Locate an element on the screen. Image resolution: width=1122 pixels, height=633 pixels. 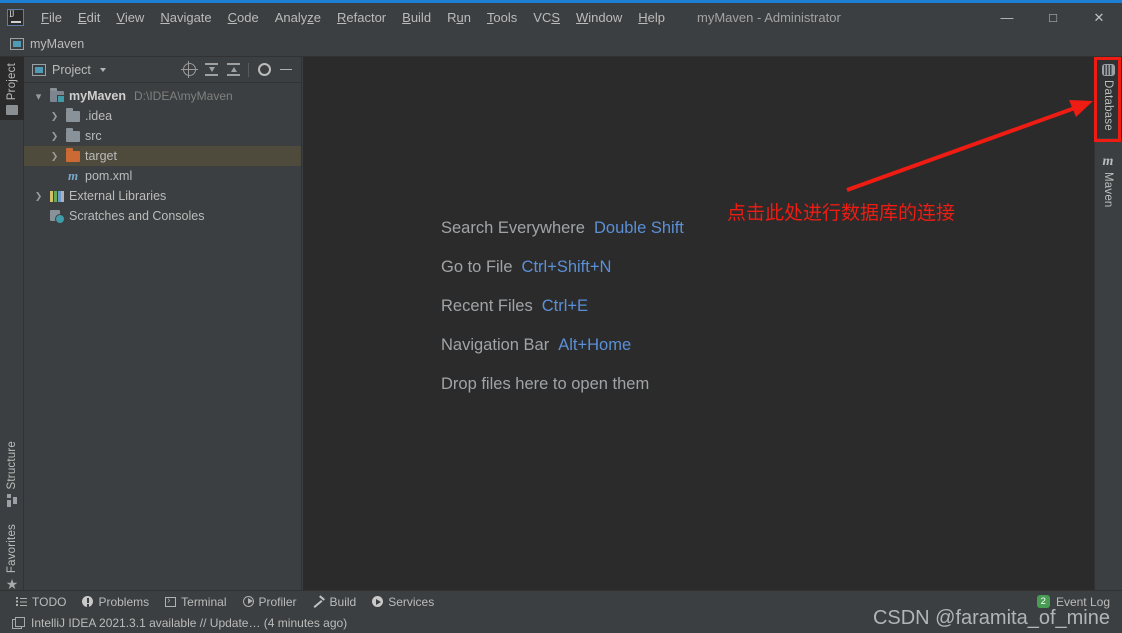
tree-item-label: pom.xml is located at coordinates (109, 176).